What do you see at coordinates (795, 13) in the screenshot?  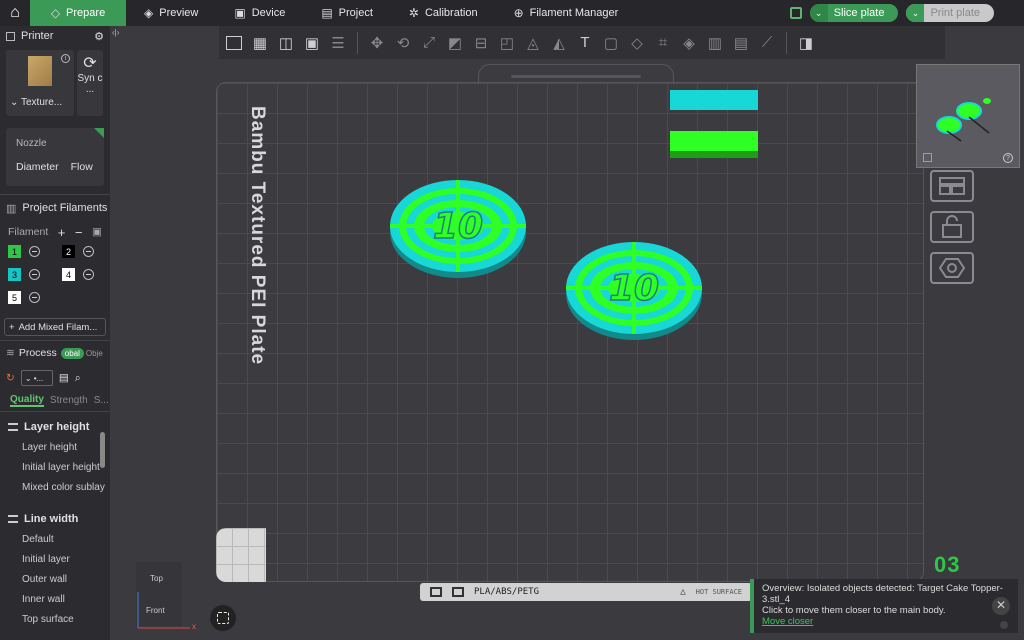 I see `package-icon` at bounding box center [795, 13].